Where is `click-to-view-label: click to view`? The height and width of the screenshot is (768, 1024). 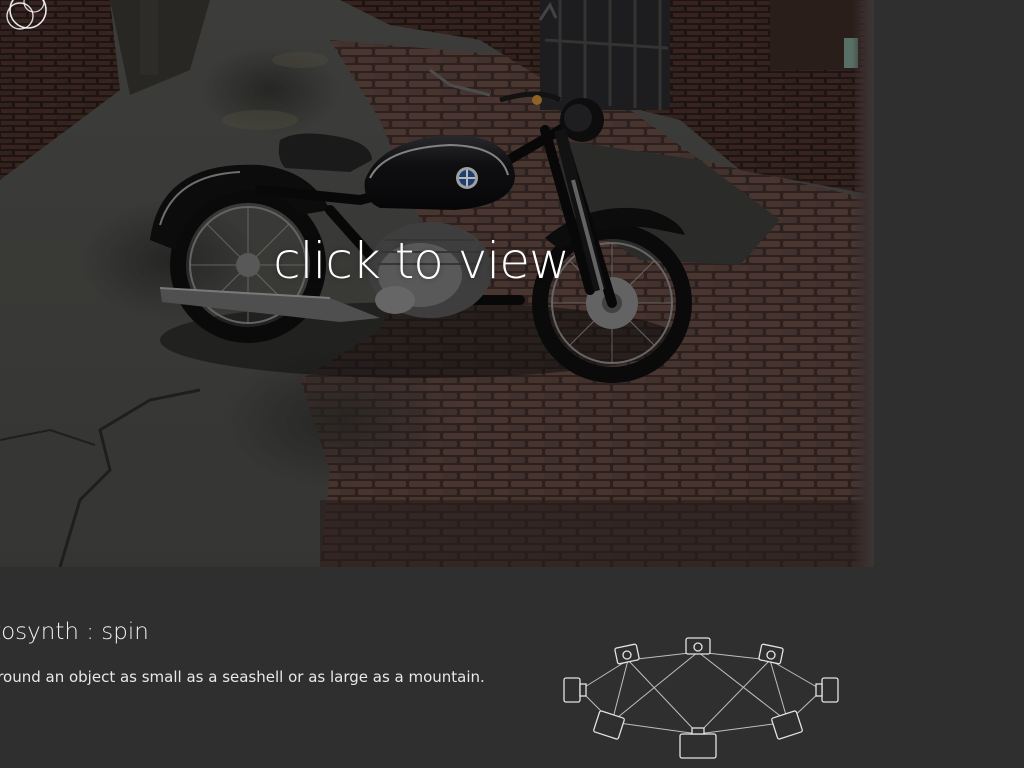 click-to-view-label: click to view is located at coordinates (421, 261).